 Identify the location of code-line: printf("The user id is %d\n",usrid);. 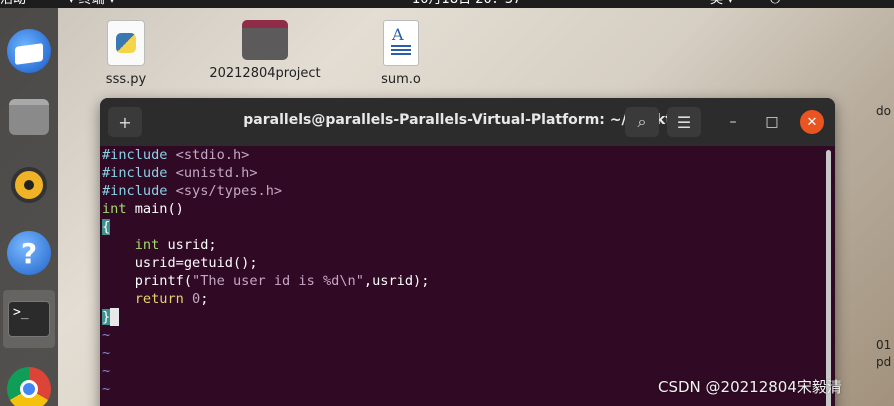
(266, 281).